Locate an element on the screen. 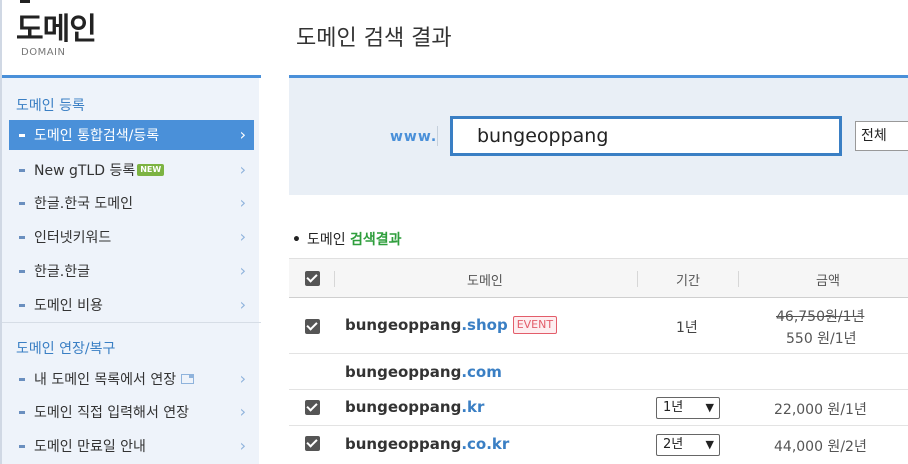 This screenshot has height=464, width=908. price-text: 22,000 원/1년 is located at coordinates (820, 410).